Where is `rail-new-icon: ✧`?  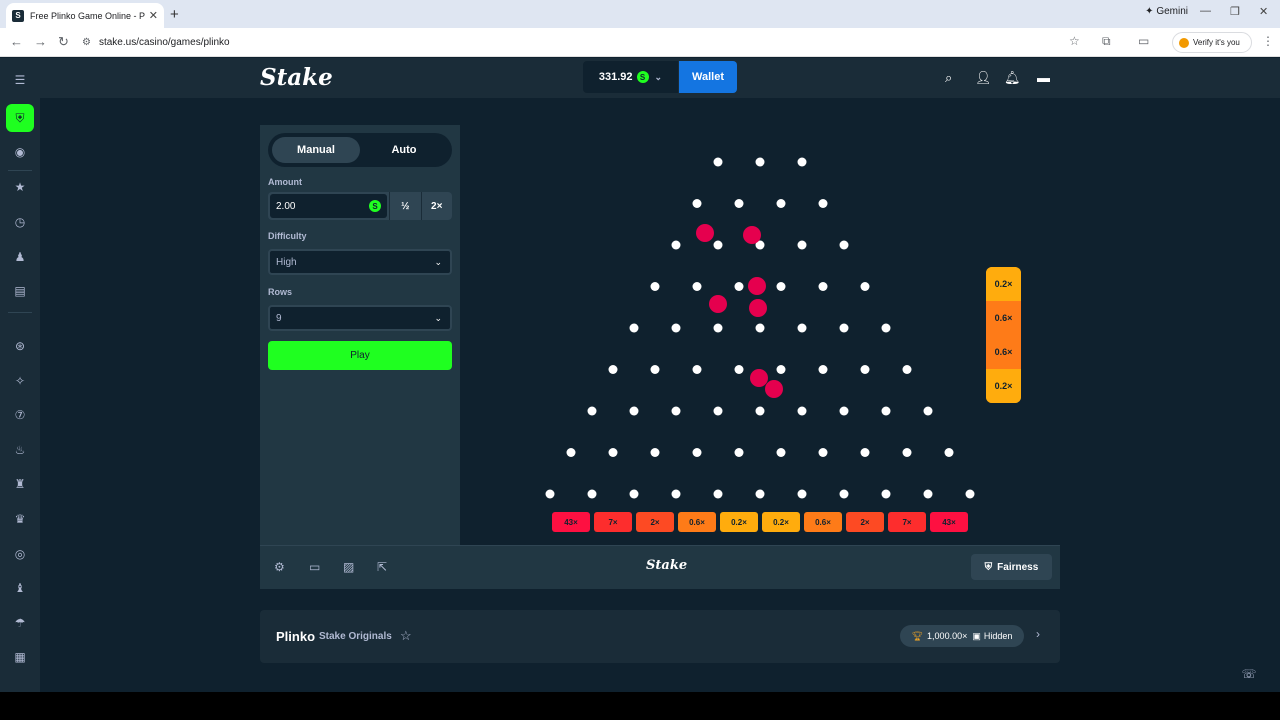 rail-new-icon: ✧ is located at coordinates (20, 381).